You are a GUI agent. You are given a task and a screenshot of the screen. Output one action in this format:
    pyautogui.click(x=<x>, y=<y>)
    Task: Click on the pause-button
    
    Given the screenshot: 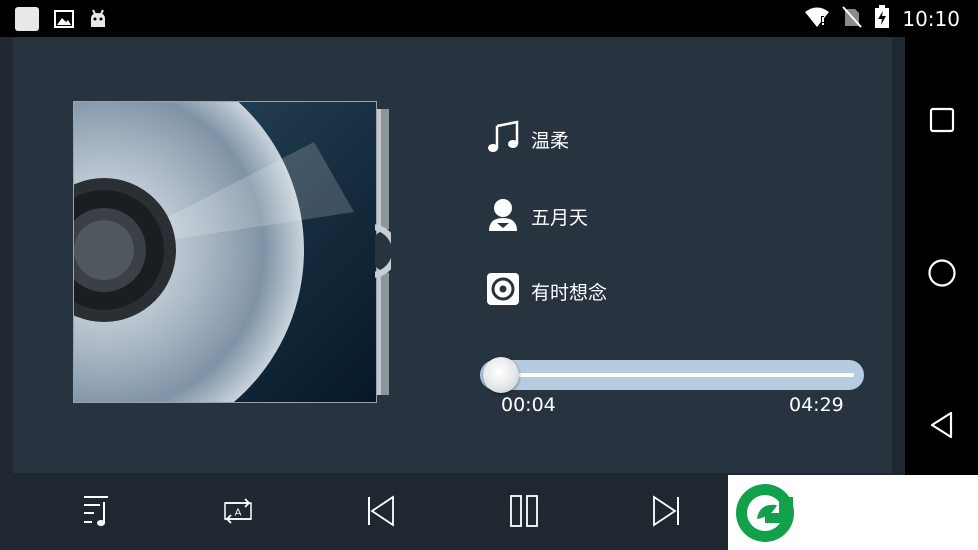 What is the action you would take?
    pyautogui.click(x=524, y=513)
    